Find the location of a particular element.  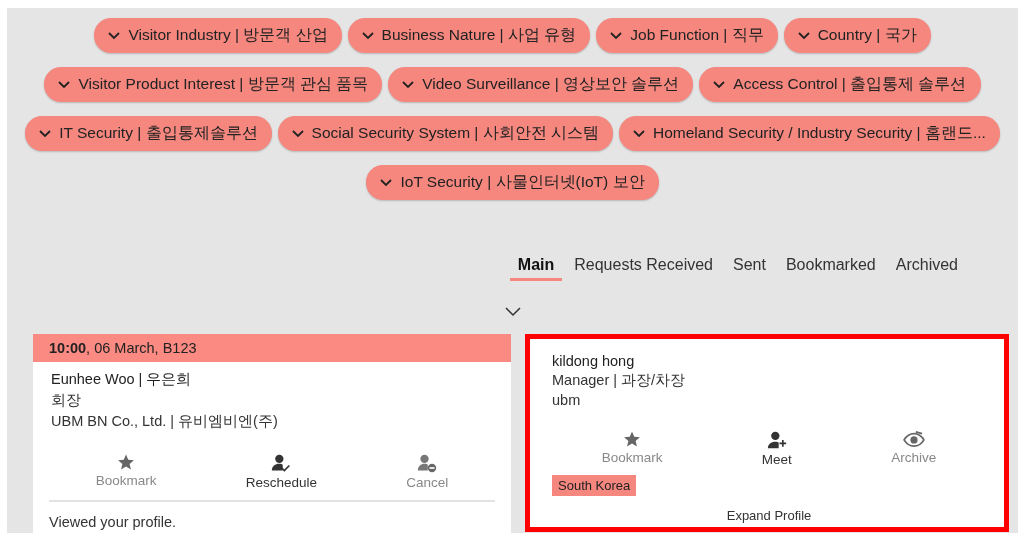

filter-dropdown: IoT Security | 사물인터넷(IoT) 보안 is located at coordinates (512, 182).